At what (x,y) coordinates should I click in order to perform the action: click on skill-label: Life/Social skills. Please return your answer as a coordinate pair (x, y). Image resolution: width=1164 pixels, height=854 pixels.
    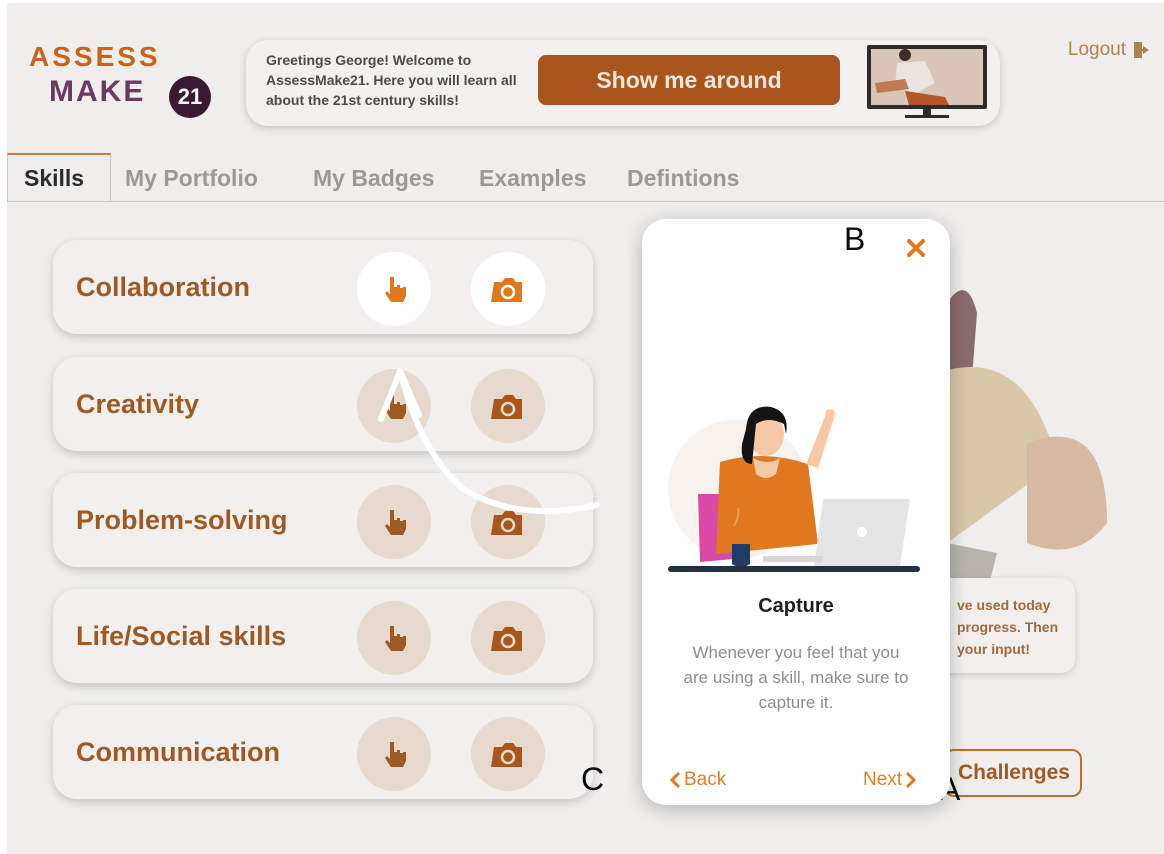
    Looking at the image, I should click on (181, 635).